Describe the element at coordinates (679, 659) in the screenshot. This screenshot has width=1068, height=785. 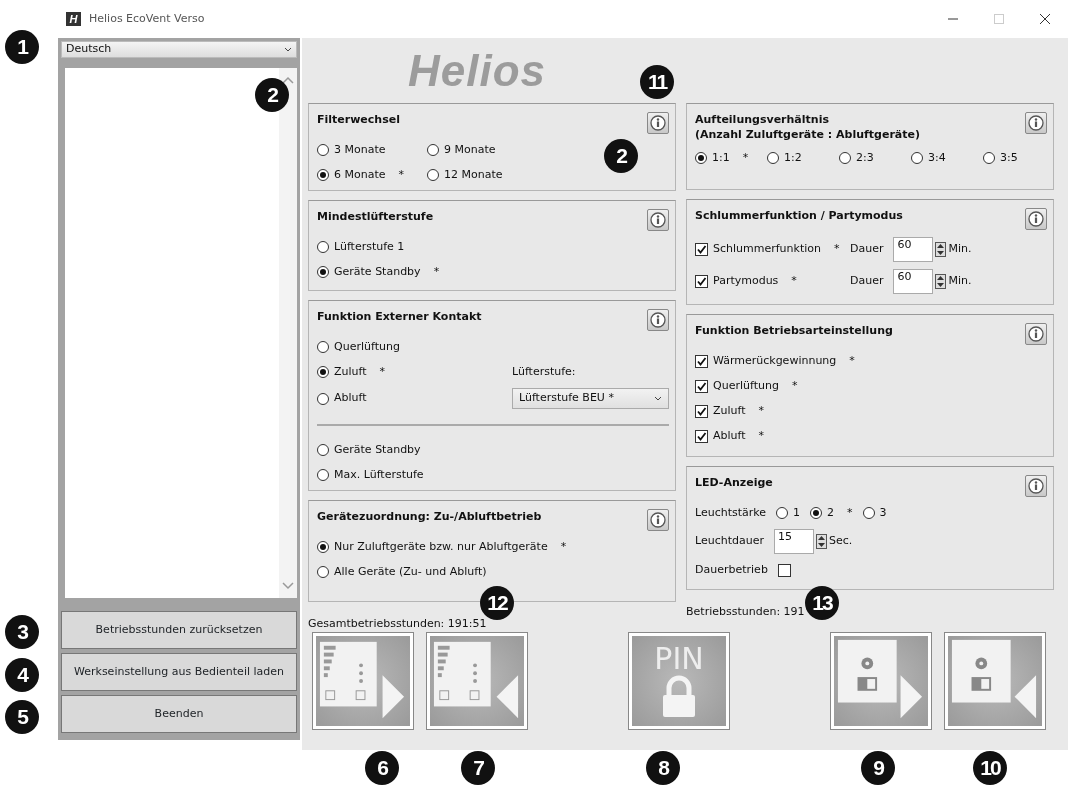
I see `pin-label: PIN` at that location.